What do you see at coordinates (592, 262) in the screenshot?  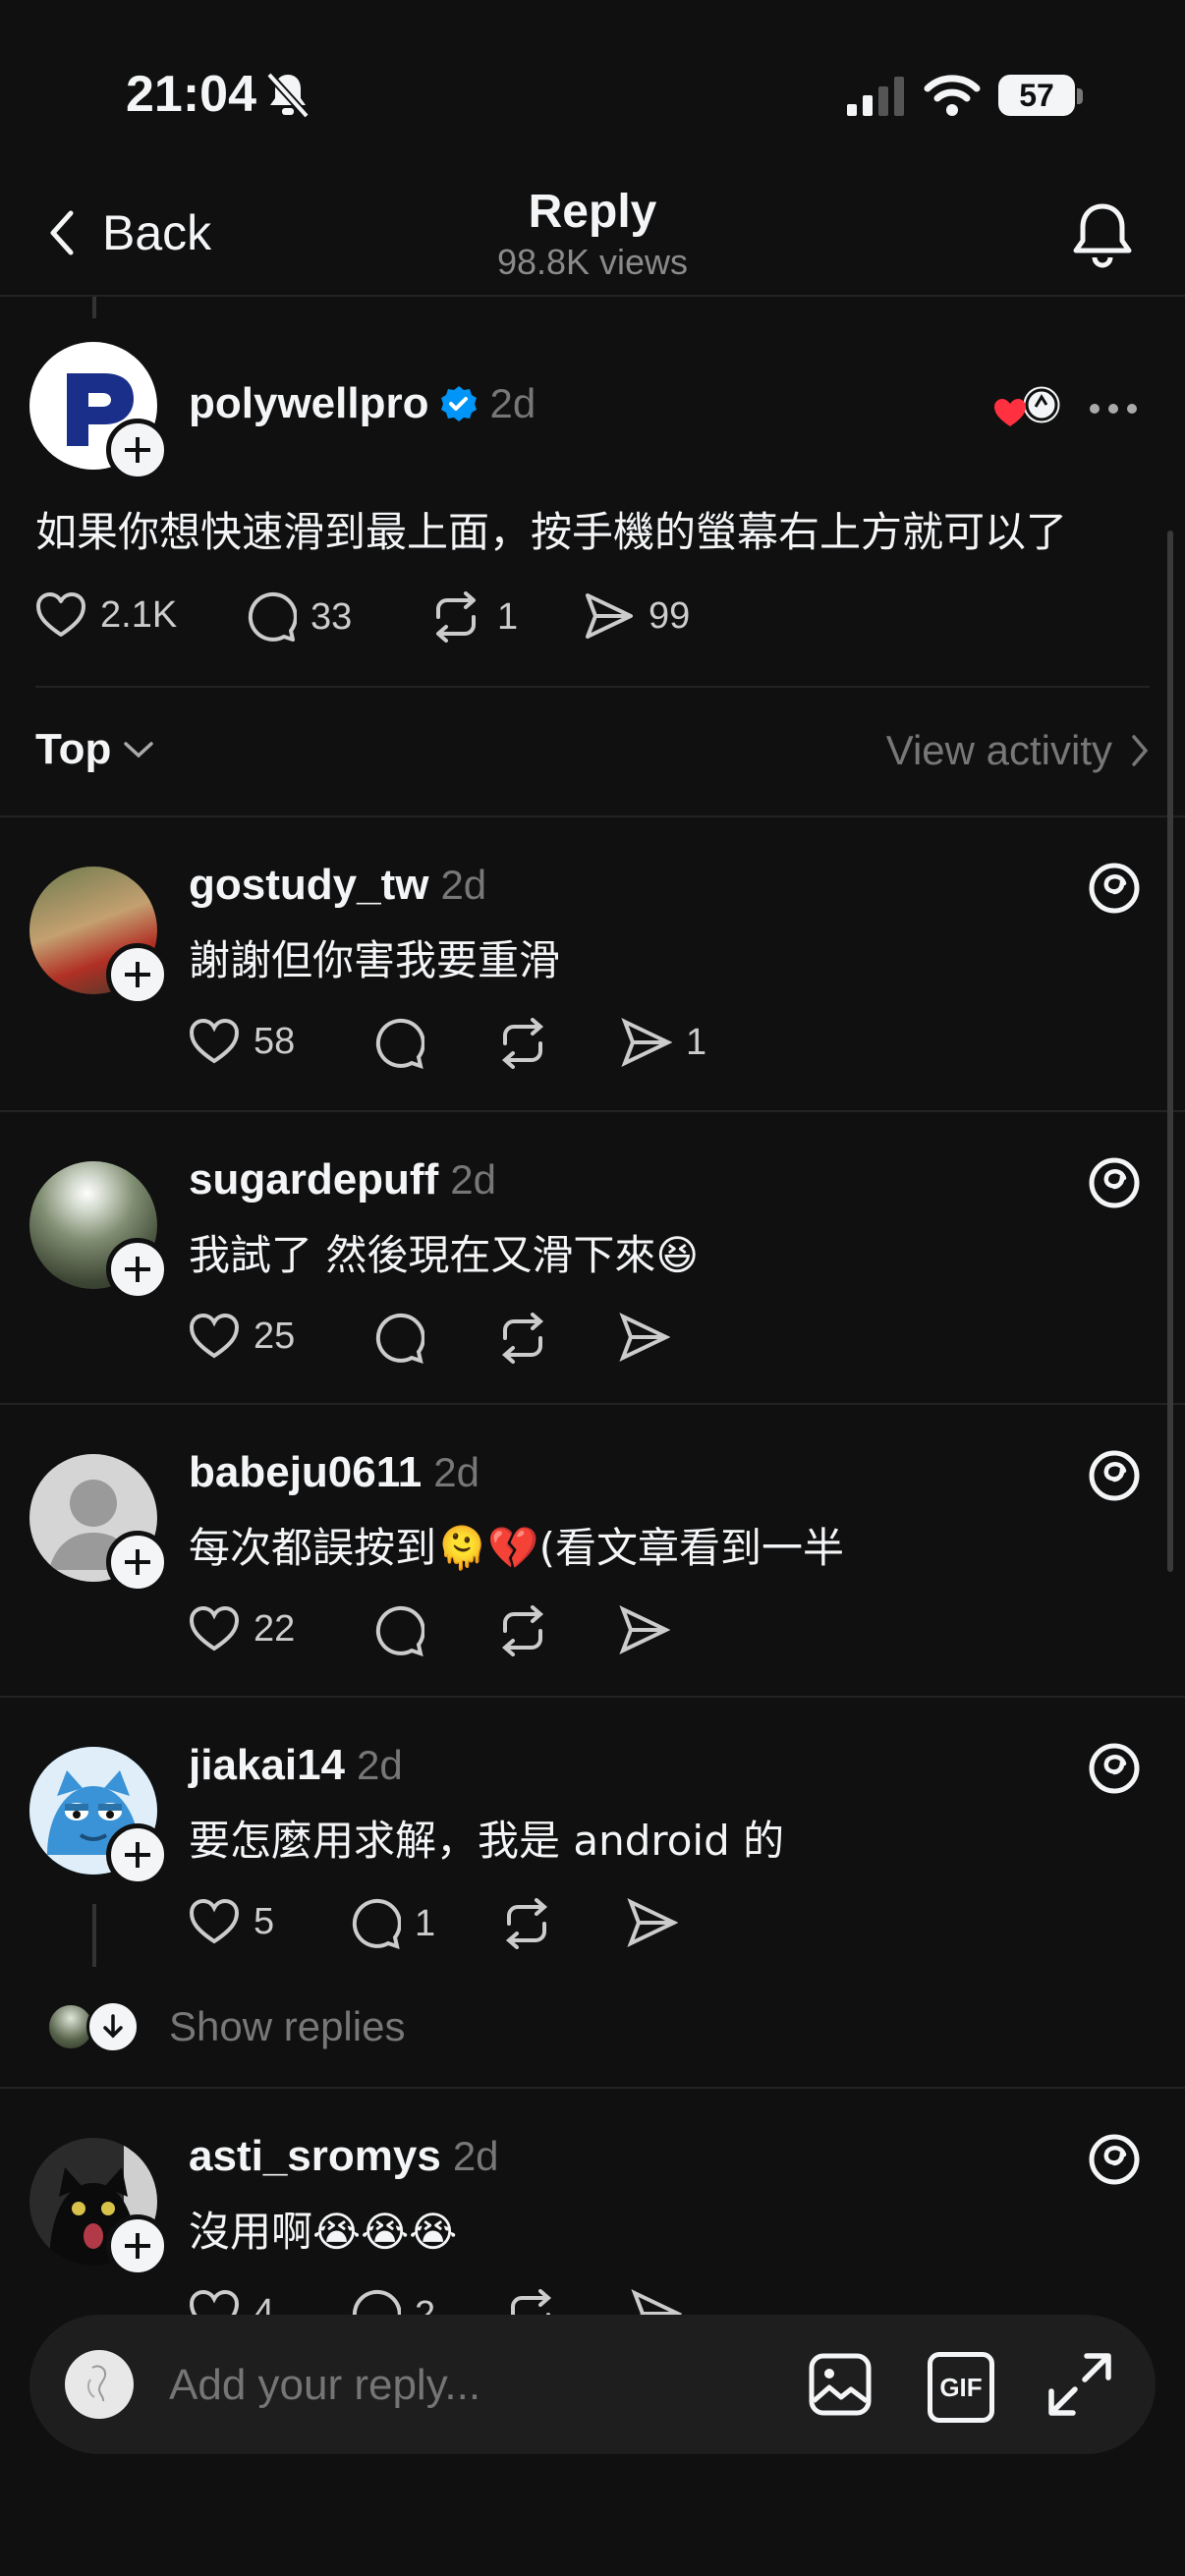 I see `view-count: 98.8K views` at bounding box center [592, 262].